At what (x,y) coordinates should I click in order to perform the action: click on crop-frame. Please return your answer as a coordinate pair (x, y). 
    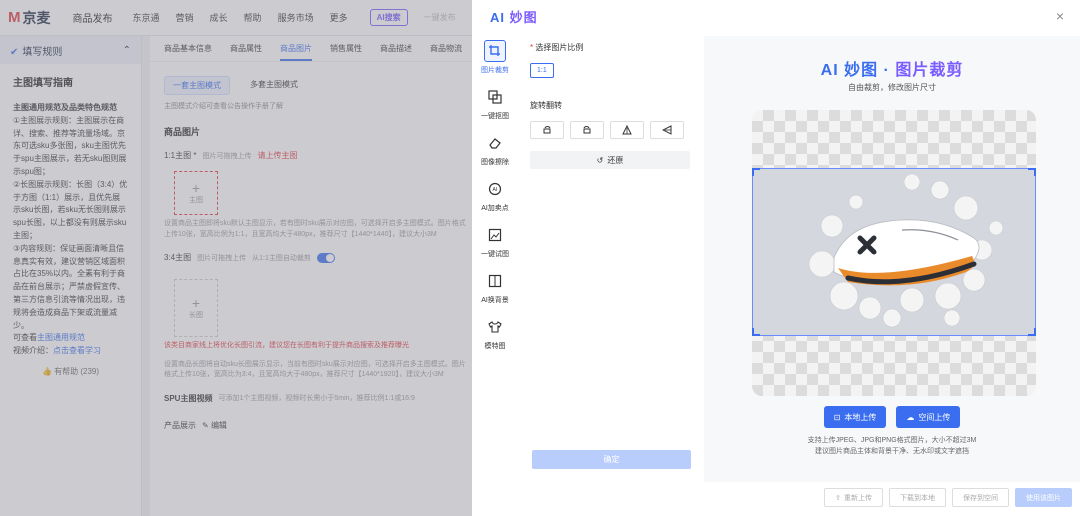
    Looking at the image, I should click on (894, 252).